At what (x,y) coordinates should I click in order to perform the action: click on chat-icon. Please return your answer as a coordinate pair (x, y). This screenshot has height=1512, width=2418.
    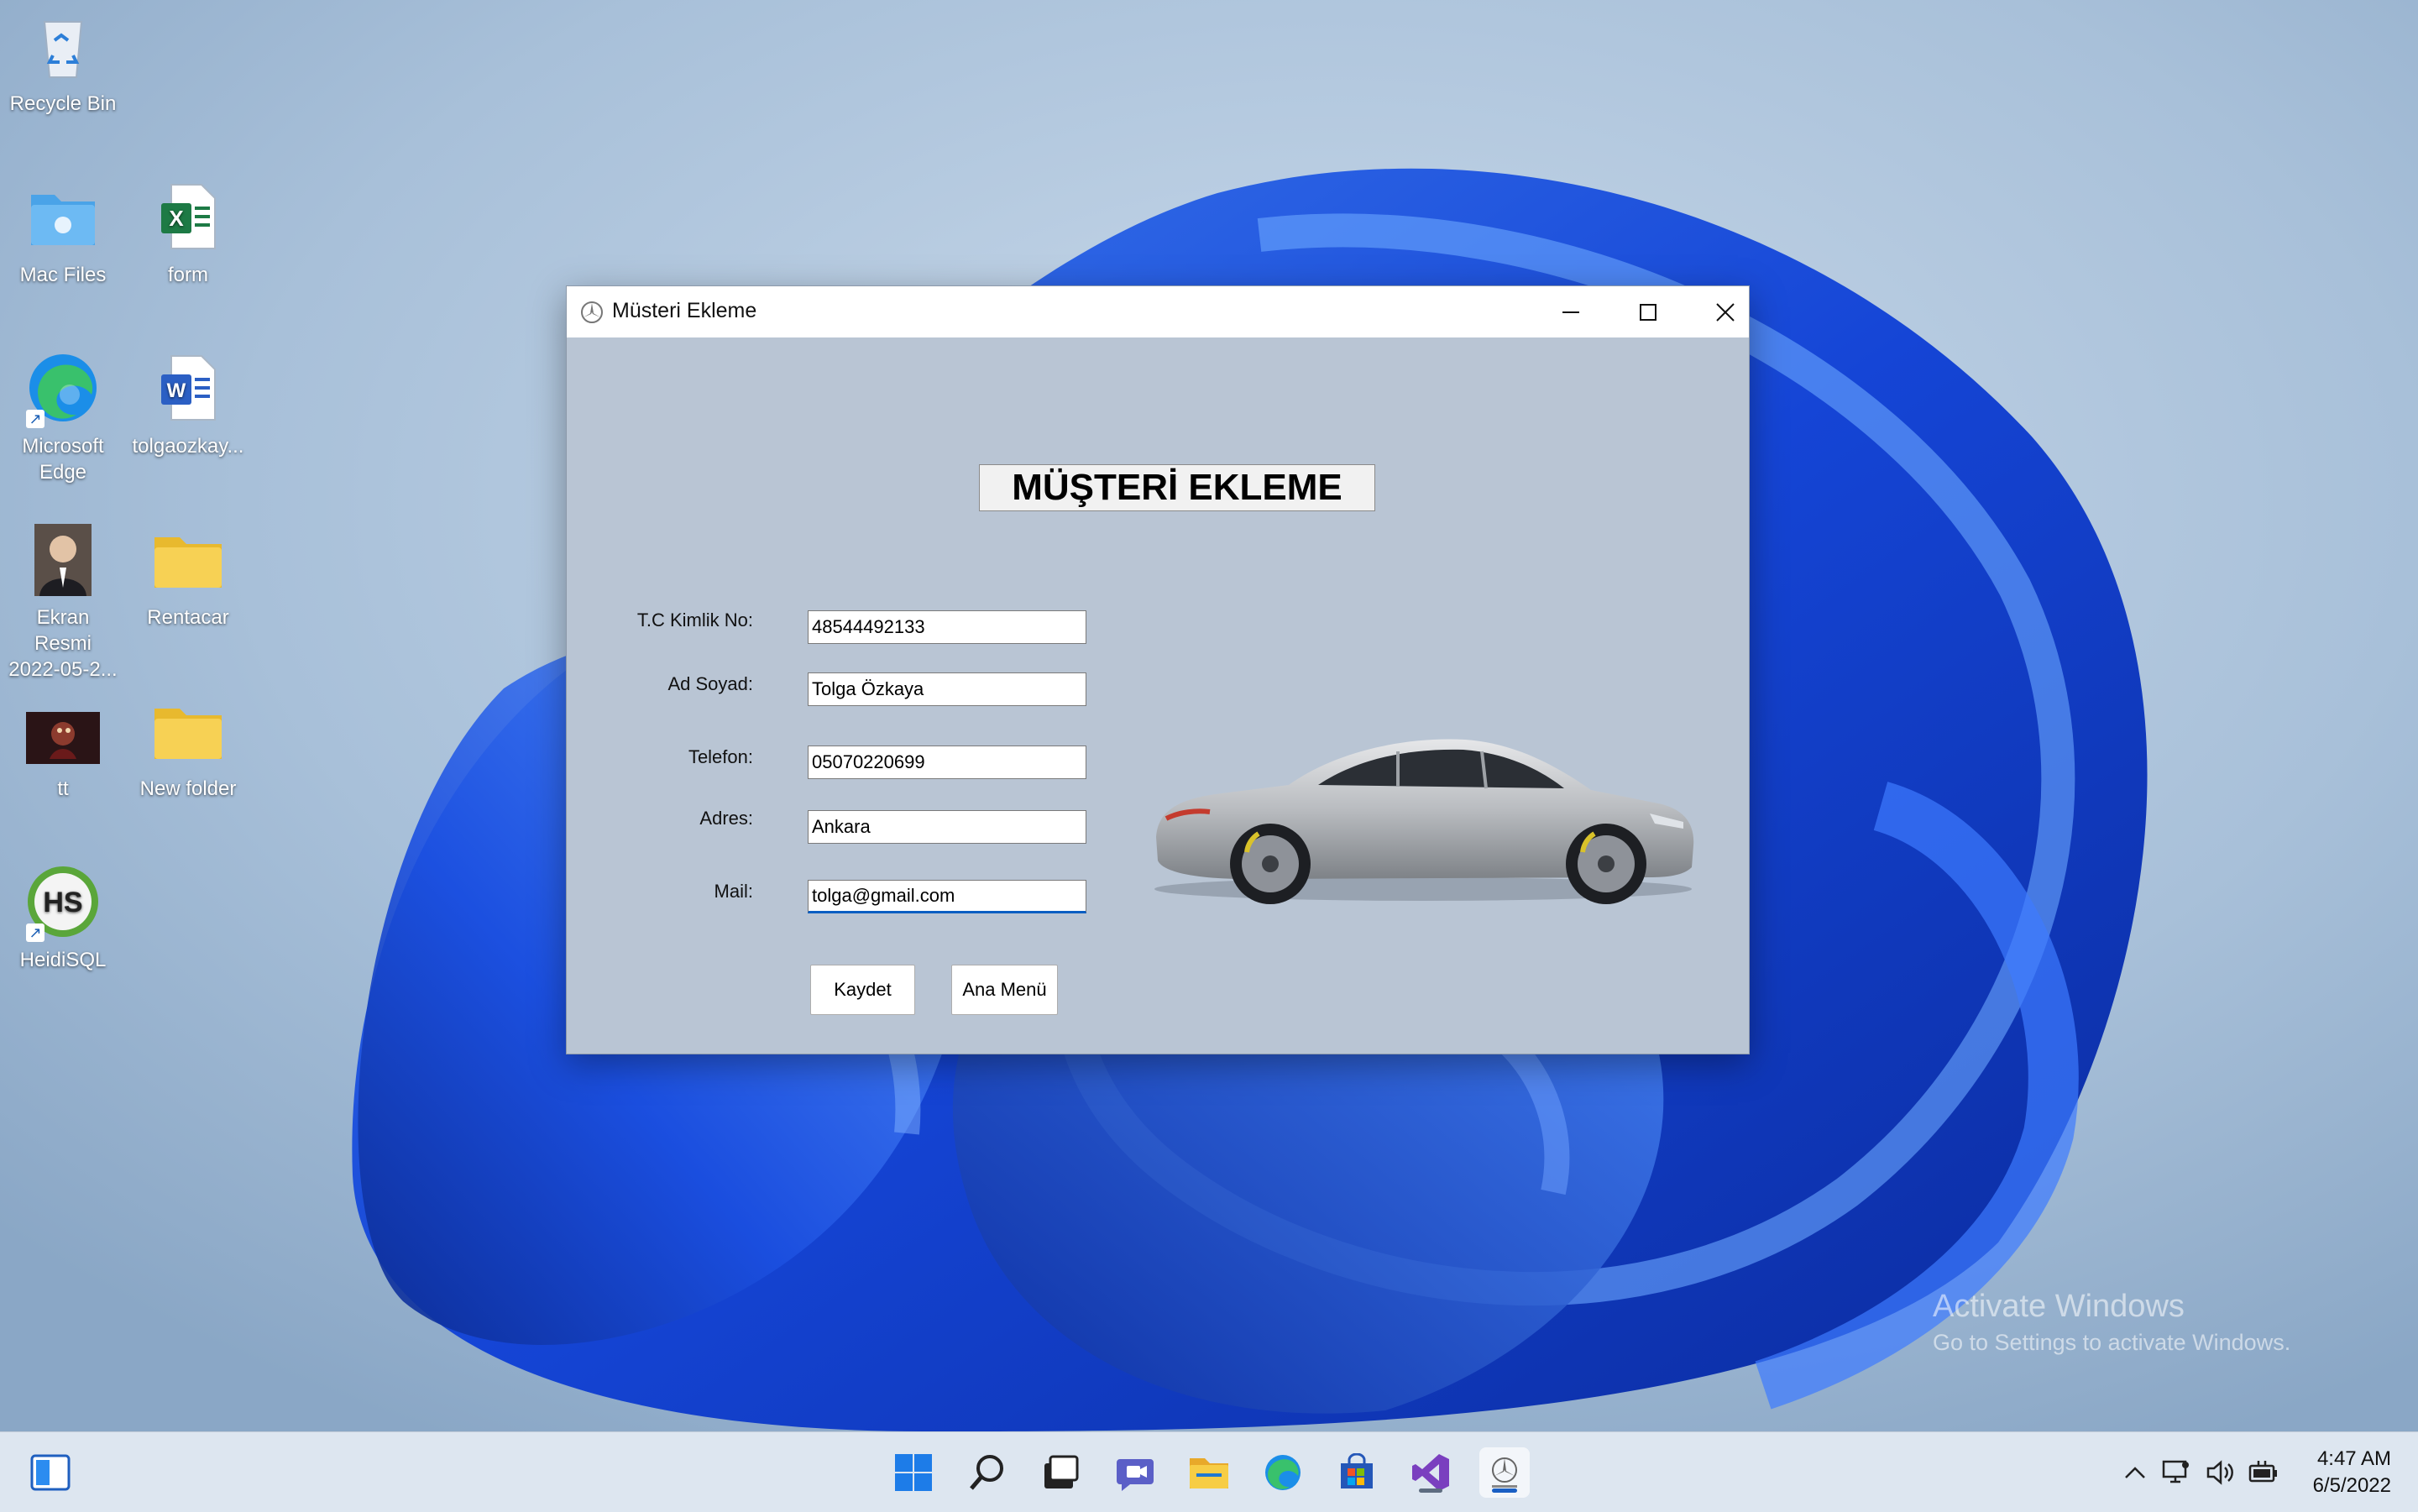
    Looking at the image, I should click on (1135, 1475).